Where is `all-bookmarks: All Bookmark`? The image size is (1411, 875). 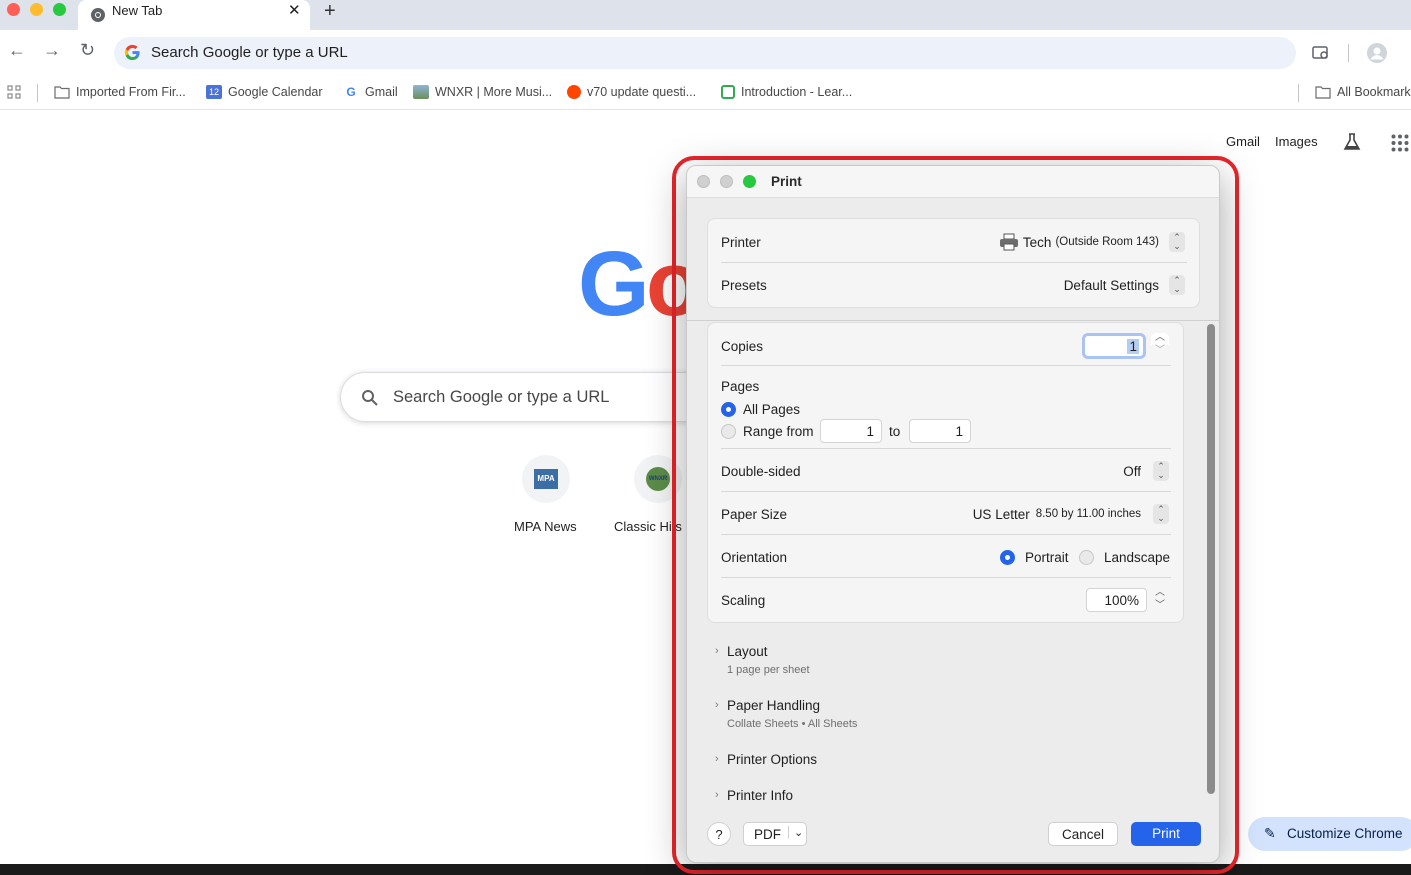 all-bookmarks: All Bookmark is located at coordinates (1363, 92).